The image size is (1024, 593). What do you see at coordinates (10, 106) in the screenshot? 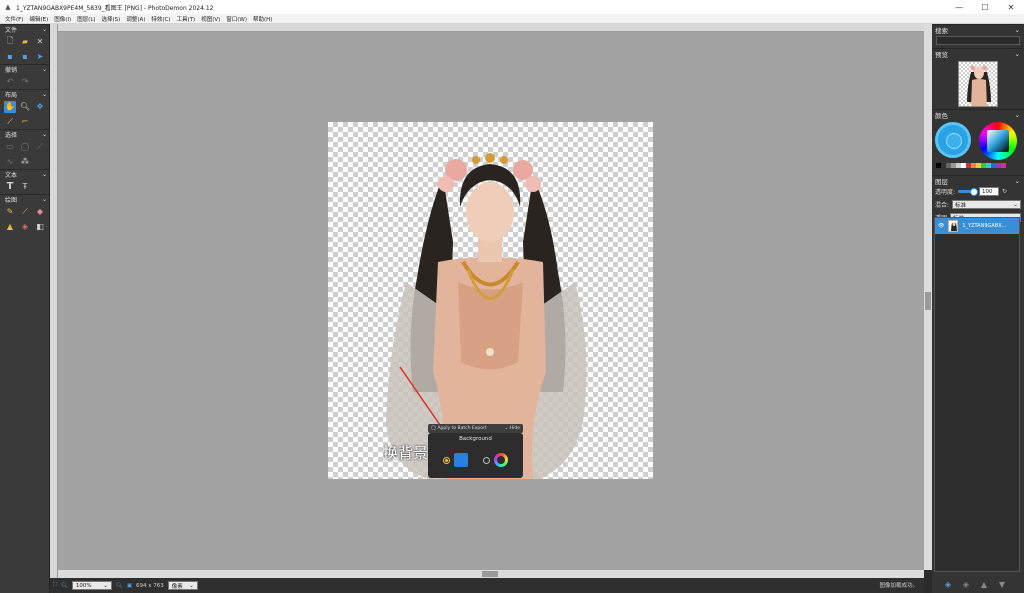
I see `hand-tool-icon: ✋` at bounding box center [10, 106].